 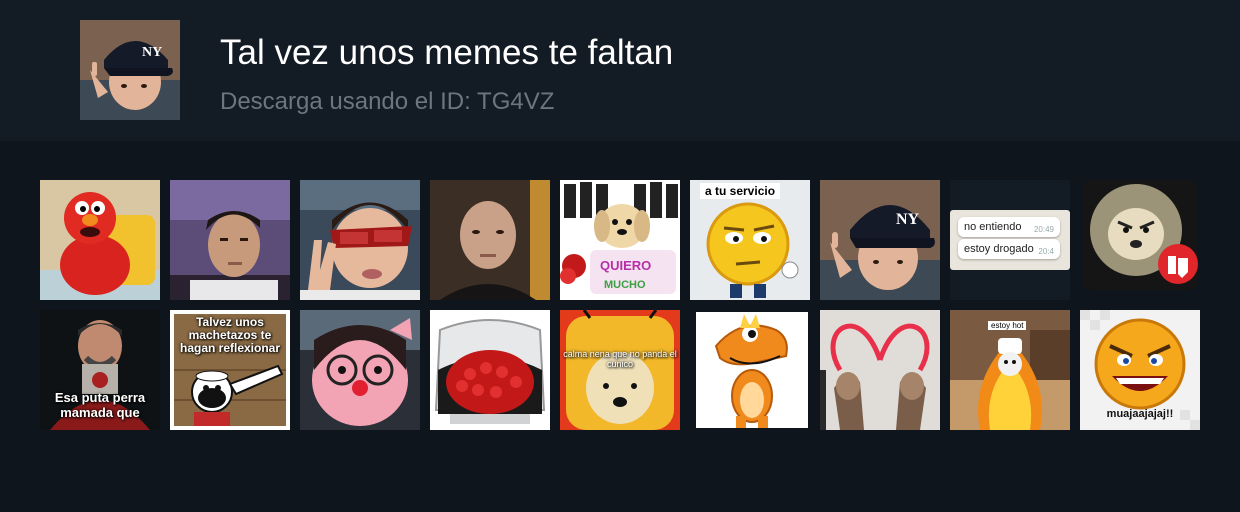 I want to click on sticker-feet-heart, so click(x=880, y=370).